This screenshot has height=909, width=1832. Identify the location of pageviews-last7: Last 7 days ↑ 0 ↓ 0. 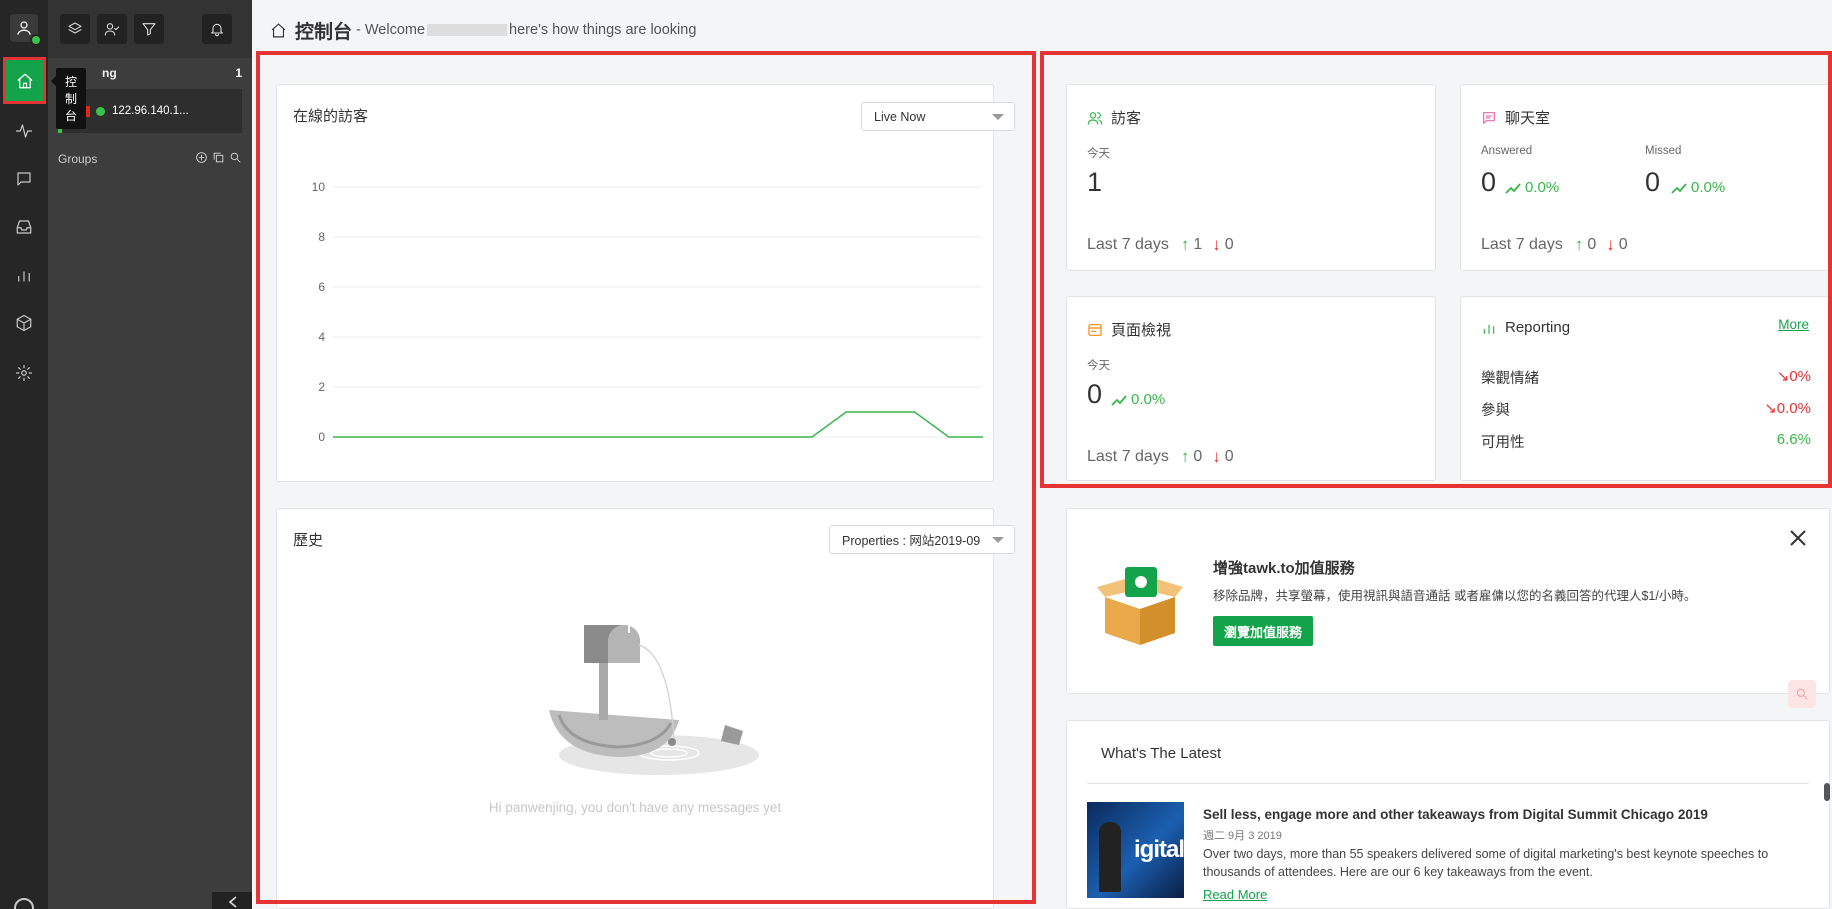
(1160, 457).